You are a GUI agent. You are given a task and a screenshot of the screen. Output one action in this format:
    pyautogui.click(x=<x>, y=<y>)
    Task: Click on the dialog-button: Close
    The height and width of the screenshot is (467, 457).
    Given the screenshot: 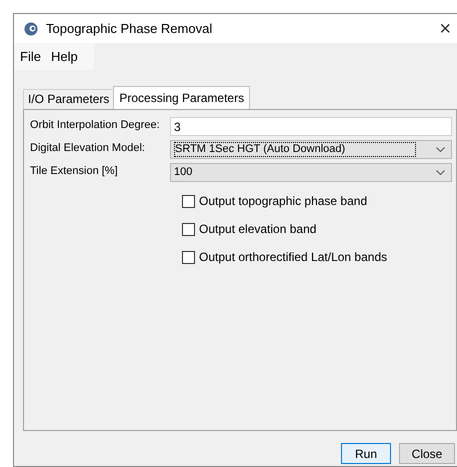 What is the action you would take?
    pyautogui.click(x=427, y=453)
    